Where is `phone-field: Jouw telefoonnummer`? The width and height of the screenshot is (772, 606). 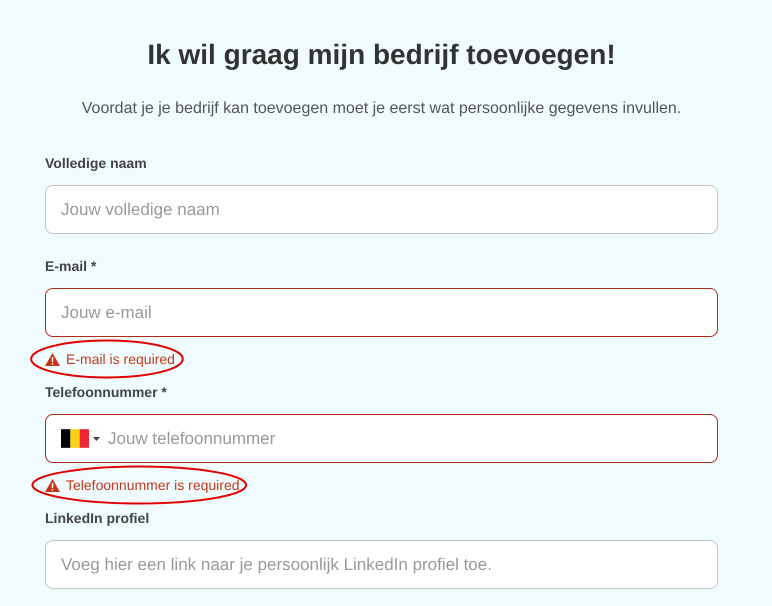
phone-field: Jouw telefoonnummer is located at coordinates (381, 438).